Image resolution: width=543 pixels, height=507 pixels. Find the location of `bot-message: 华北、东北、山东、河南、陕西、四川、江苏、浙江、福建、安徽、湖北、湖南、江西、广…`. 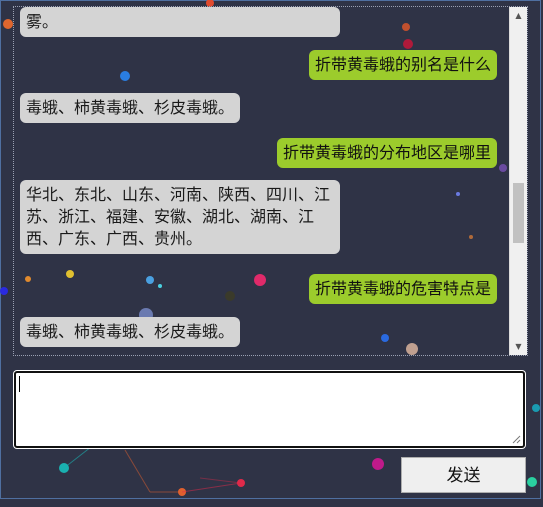

bot-message: 华北、东北、山东、河南、陕西、四川、江苏、浙江、福建、安徽、湖北、湖南、江西、广… is located at coordinates (180, 217).